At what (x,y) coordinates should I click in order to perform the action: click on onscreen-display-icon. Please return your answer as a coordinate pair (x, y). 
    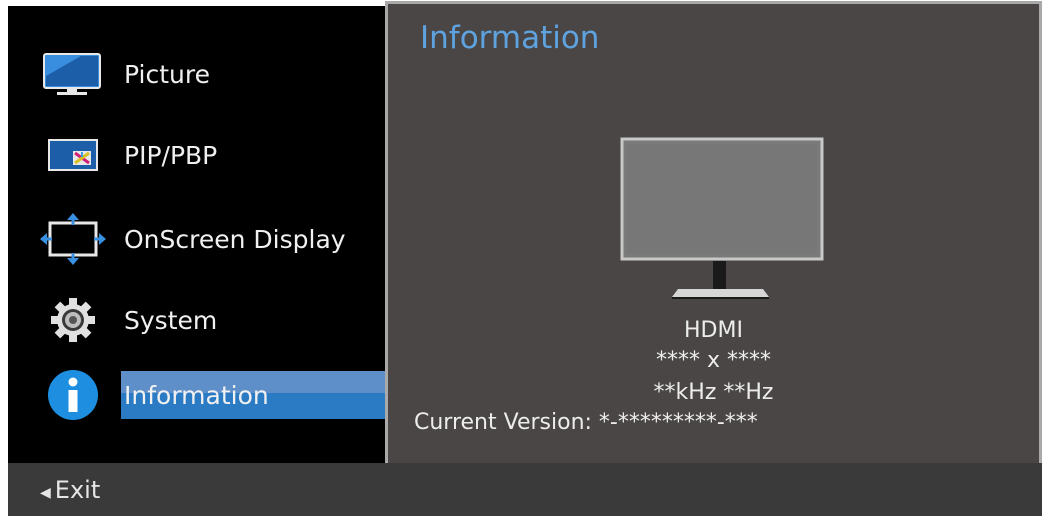
    Looking at the image, I should click on (73, 239).